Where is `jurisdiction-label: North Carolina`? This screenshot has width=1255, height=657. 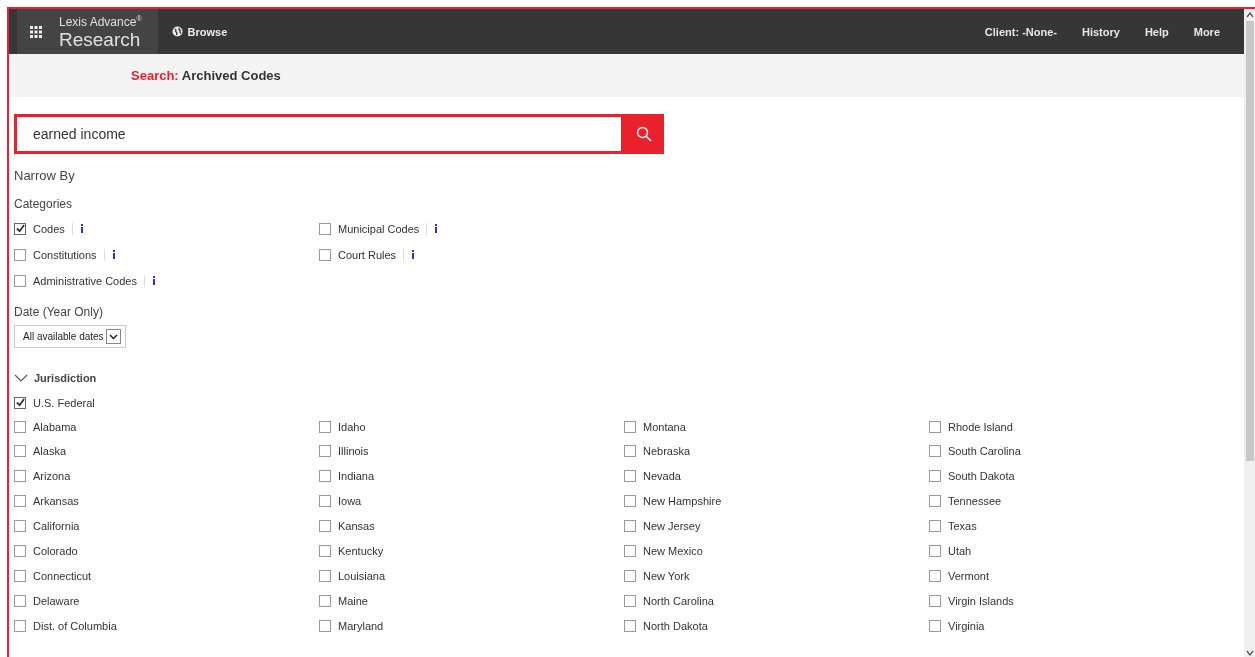
jurisdiction-label: North Carolina is located at coordinates (678, 600).